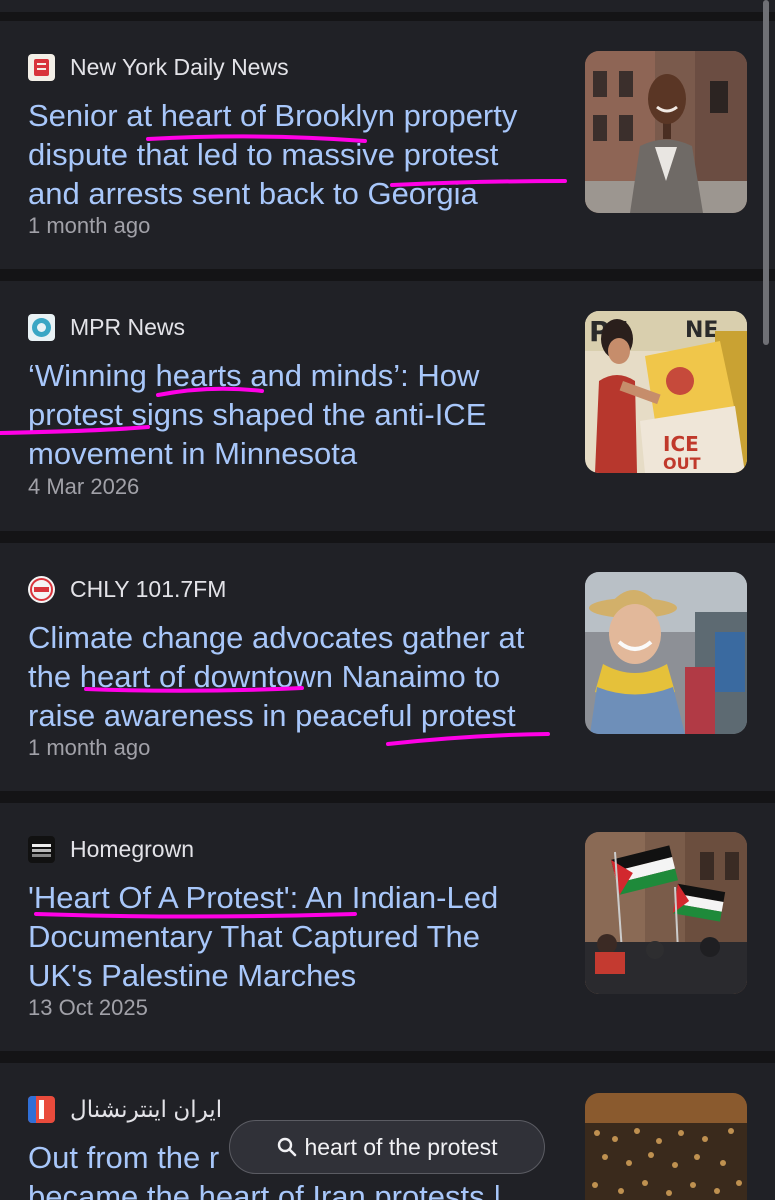  I want to click on thumbnail-photo: PE NE ICE OUT, so click(666, 392).